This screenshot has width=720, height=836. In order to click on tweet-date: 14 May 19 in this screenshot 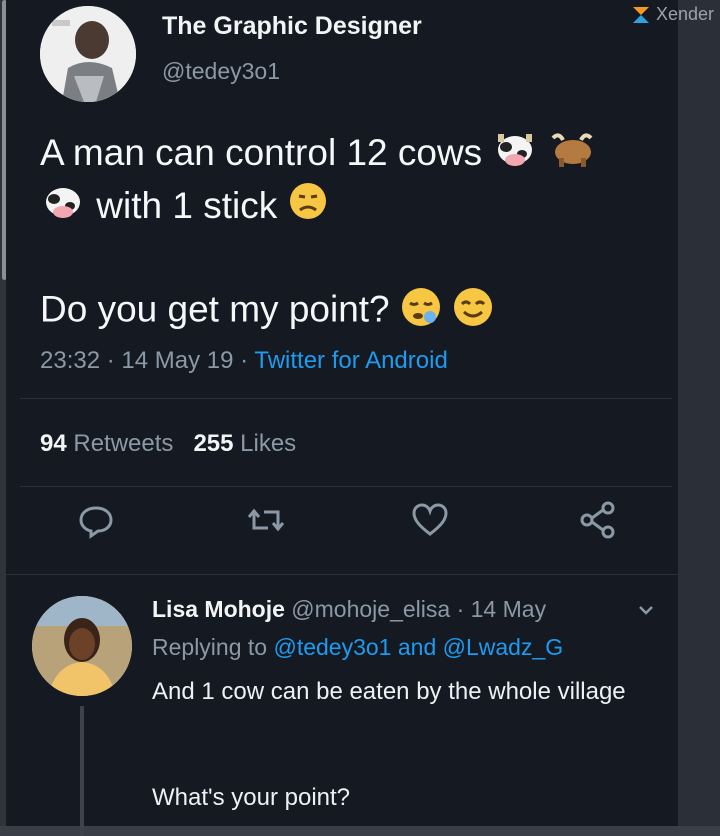, I will do `click(177, 360)`.